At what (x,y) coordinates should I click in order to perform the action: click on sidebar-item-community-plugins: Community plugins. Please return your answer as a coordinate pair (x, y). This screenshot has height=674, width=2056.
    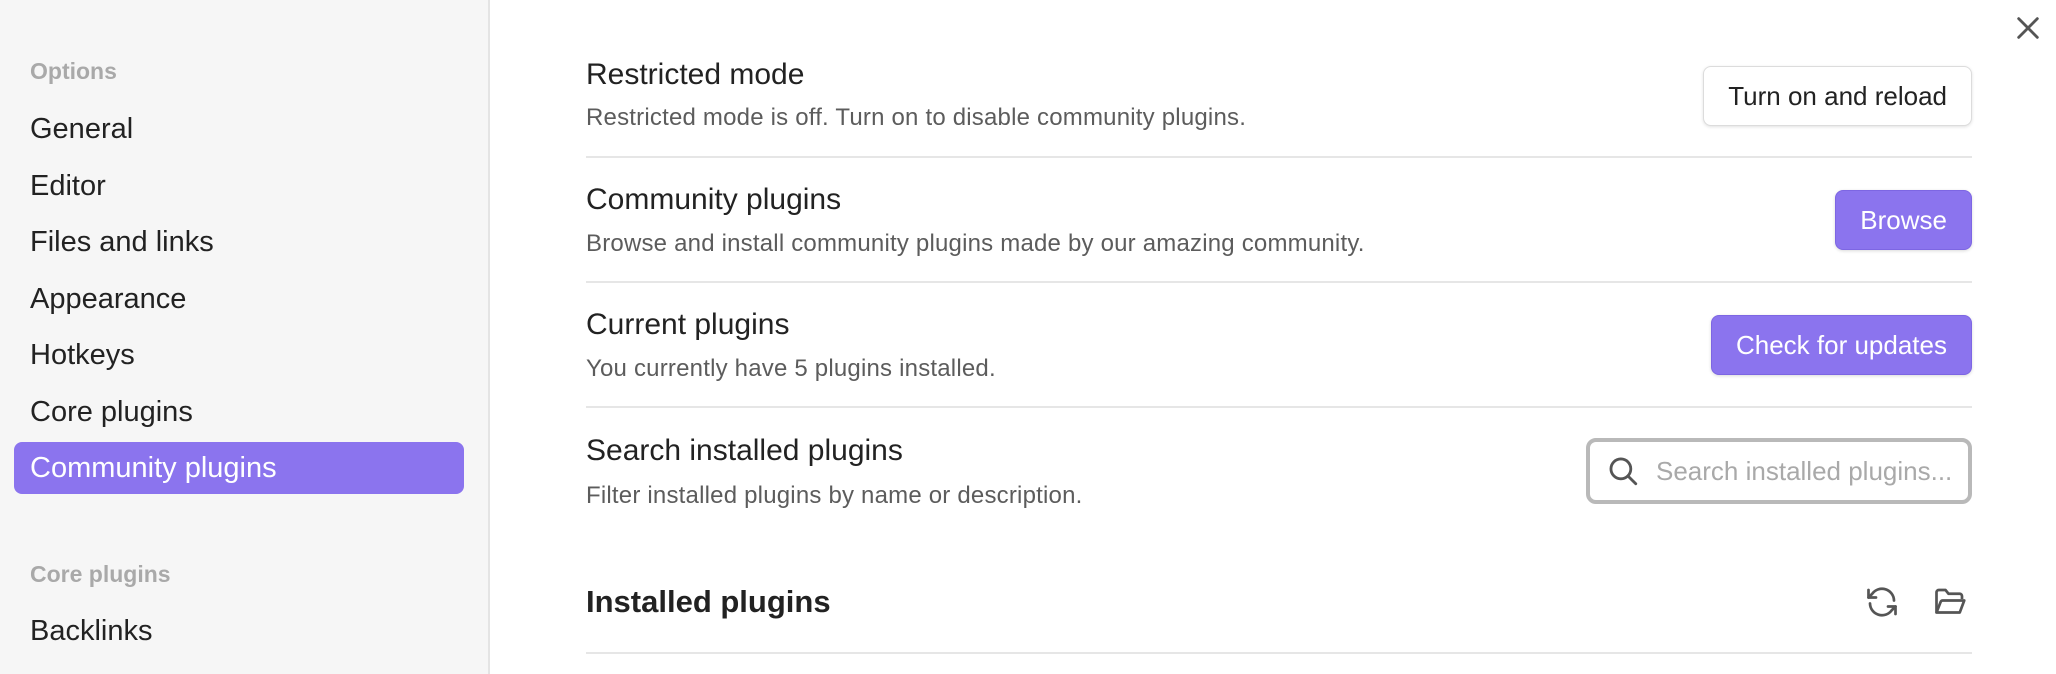
    Looking at the image, I should click on (239, 468).